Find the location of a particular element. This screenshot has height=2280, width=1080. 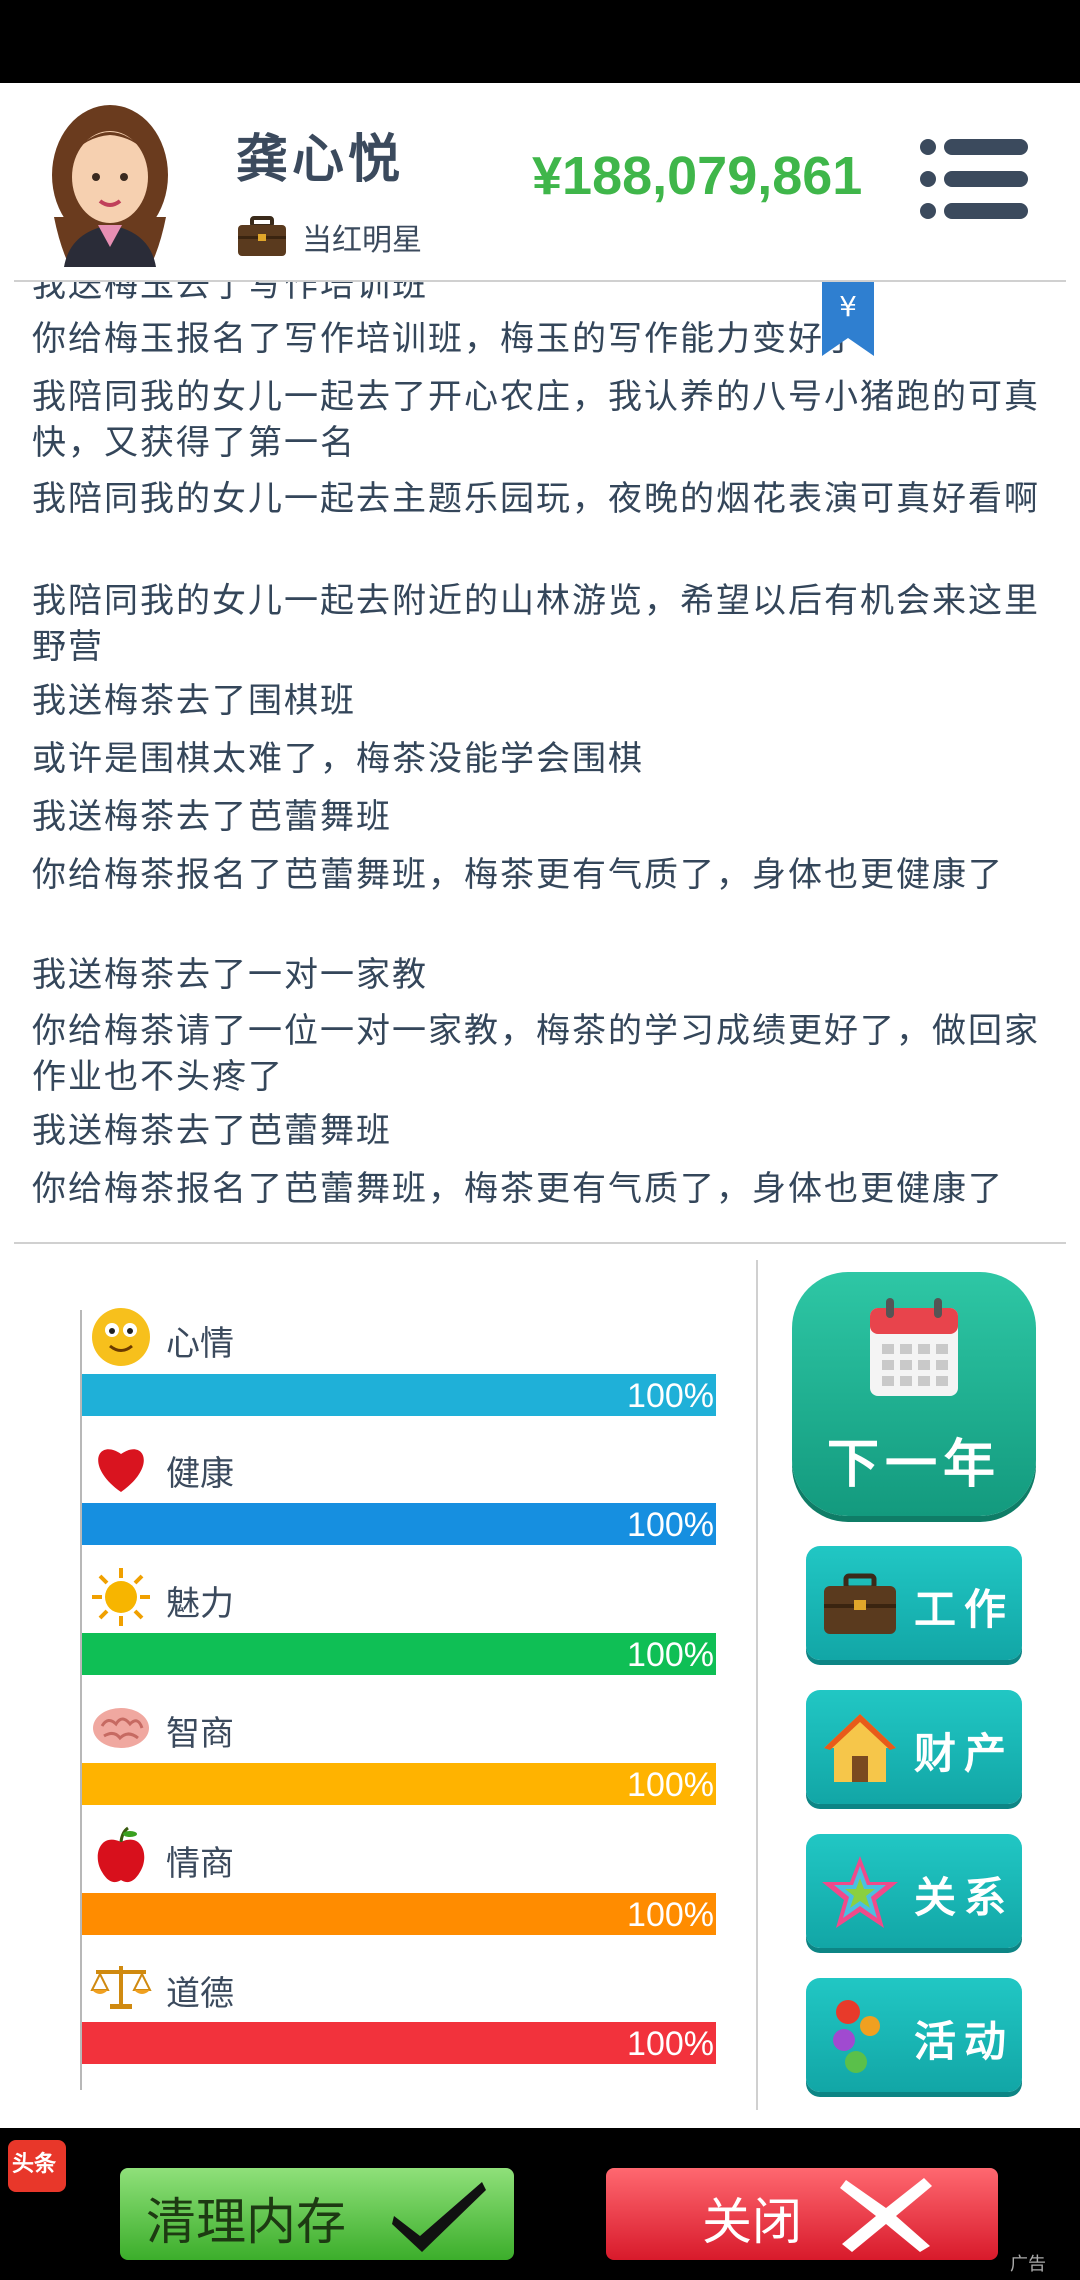

menu-icon is located at coordinates (973, 179).